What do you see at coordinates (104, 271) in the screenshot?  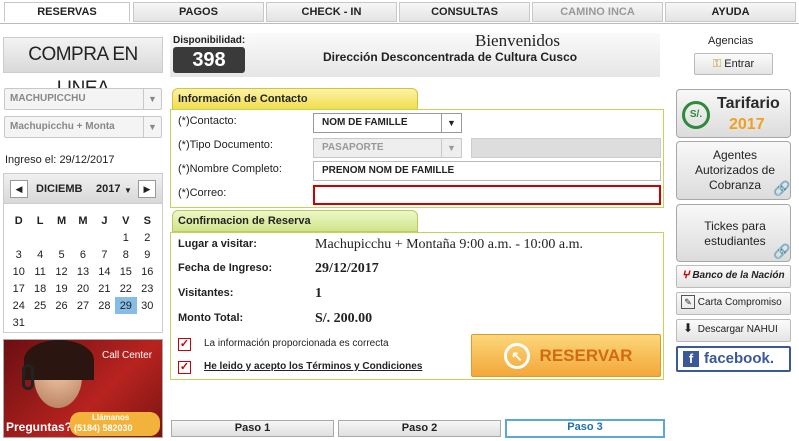 I see `calendar-day: 14` at bounding box center [104, 271].